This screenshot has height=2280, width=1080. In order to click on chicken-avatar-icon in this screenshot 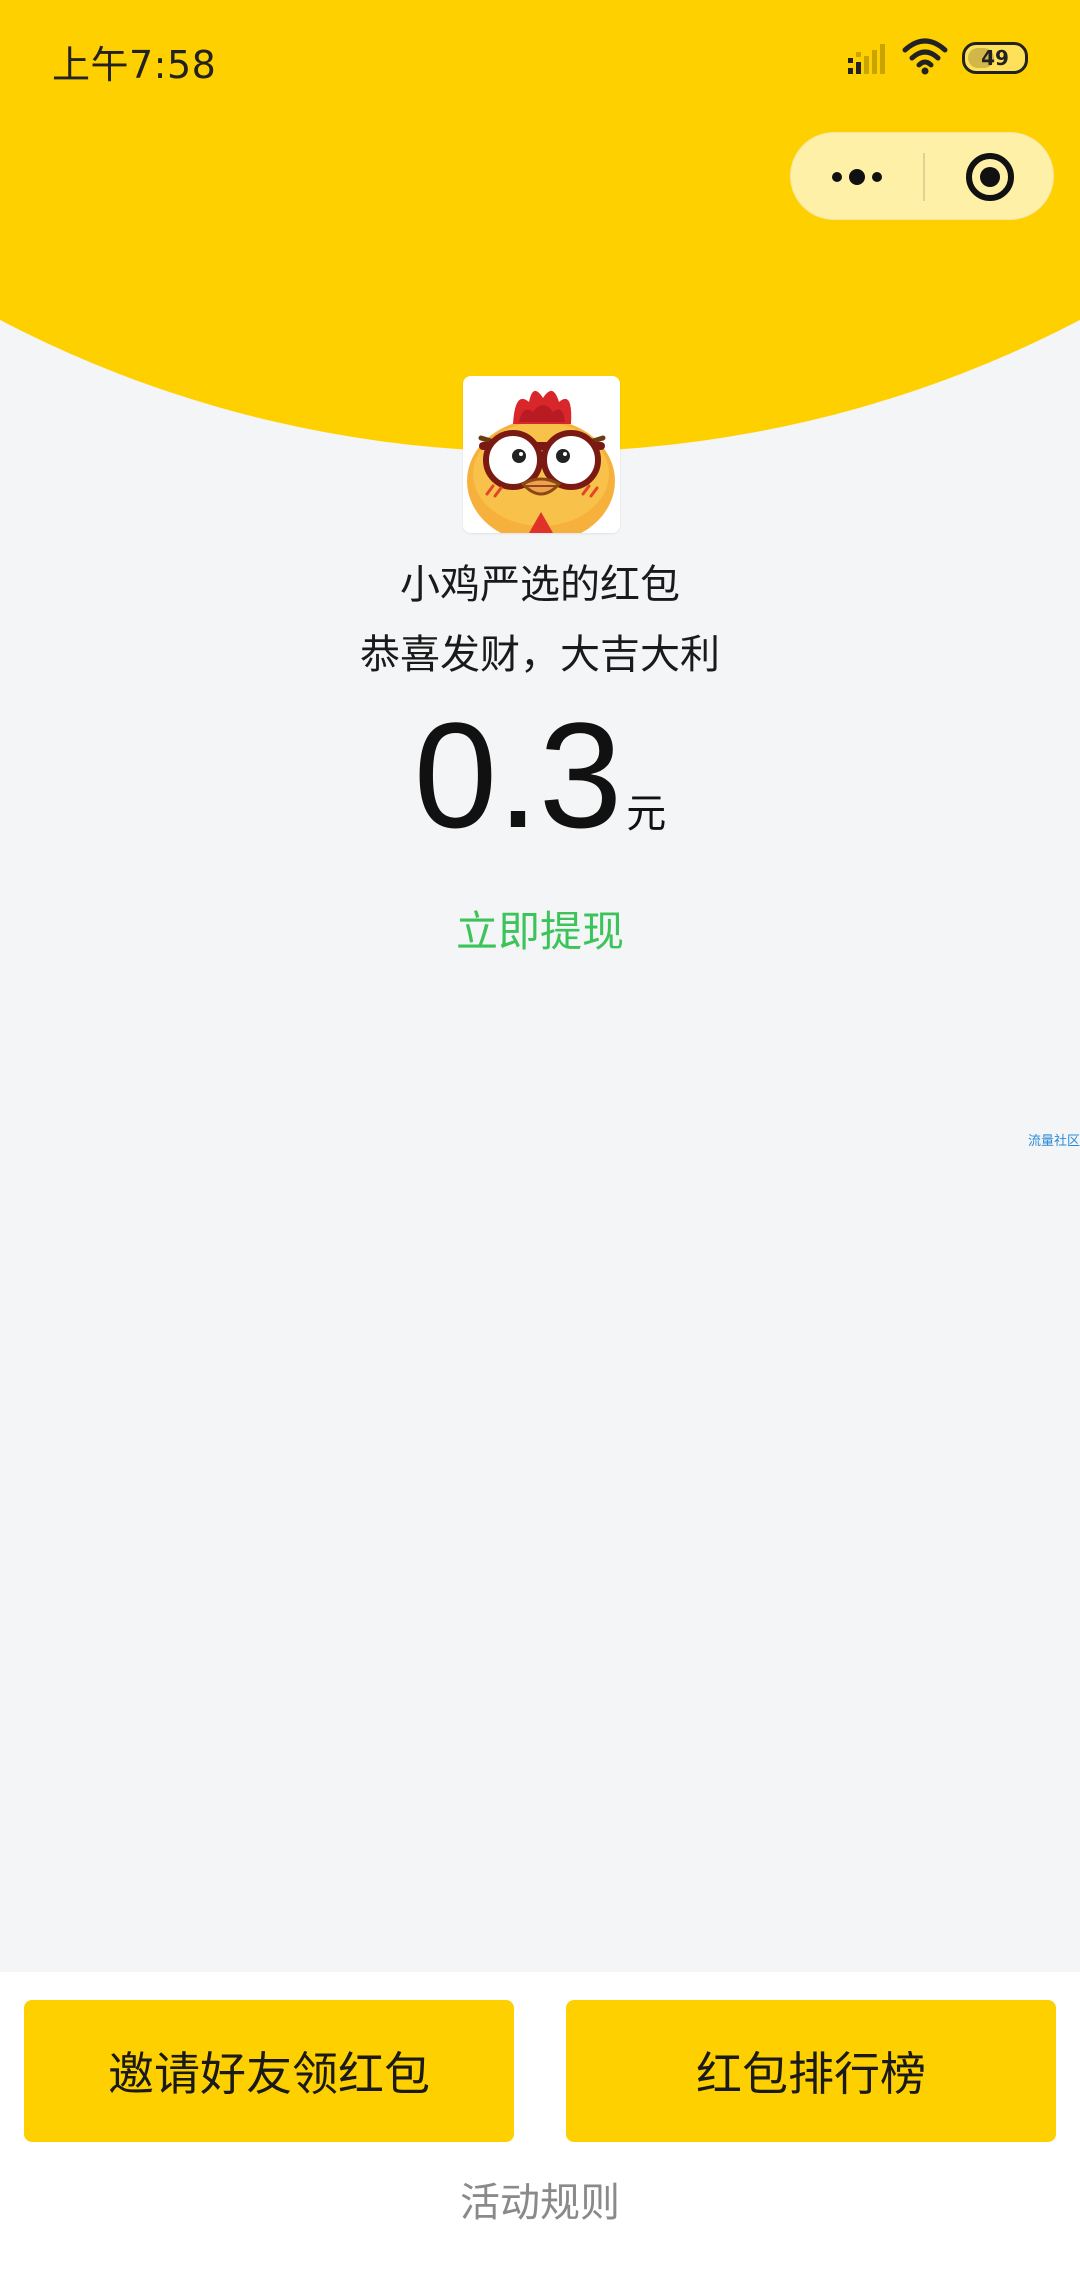, I will do `click(541, 454)`.